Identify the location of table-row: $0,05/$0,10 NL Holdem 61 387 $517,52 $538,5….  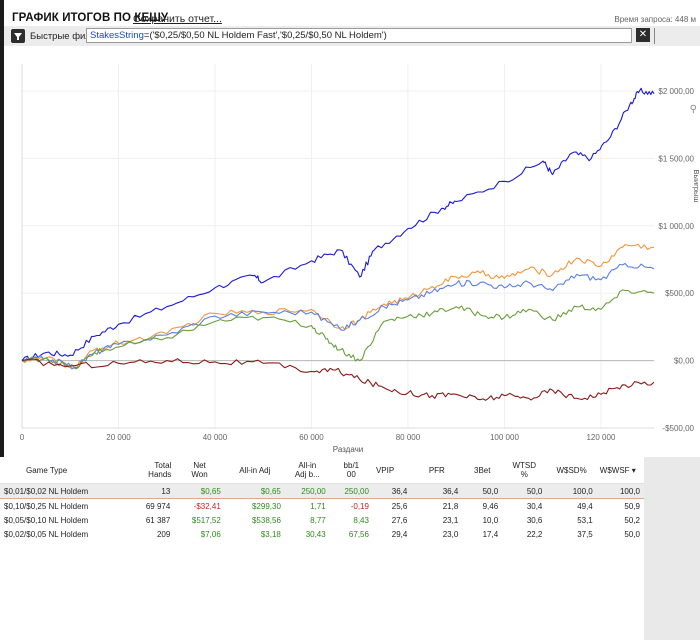
(322, 520).